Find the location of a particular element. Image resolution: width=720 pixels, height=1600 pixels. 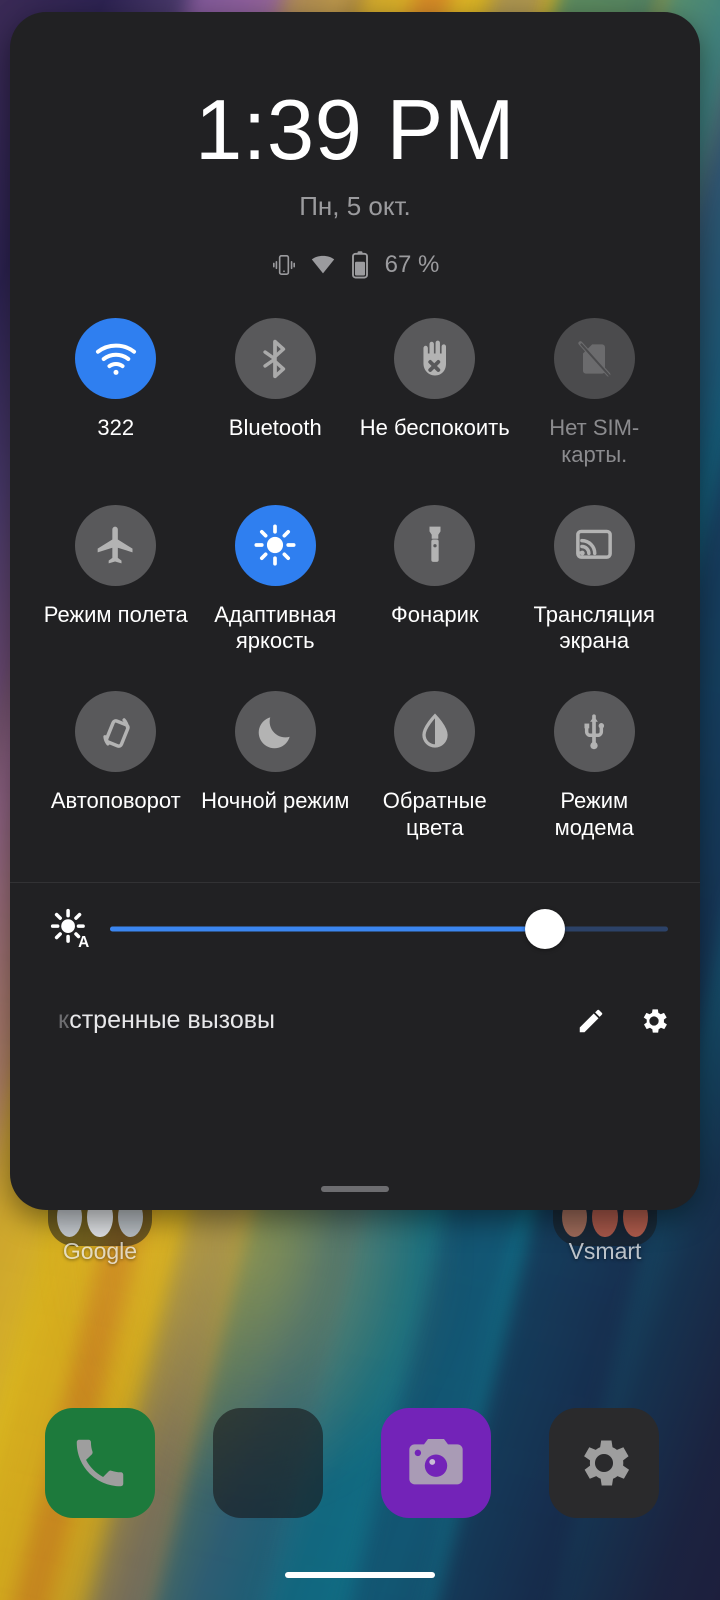

tile-auto-rotate: Автоповорот is located at coordinates (116, 766).